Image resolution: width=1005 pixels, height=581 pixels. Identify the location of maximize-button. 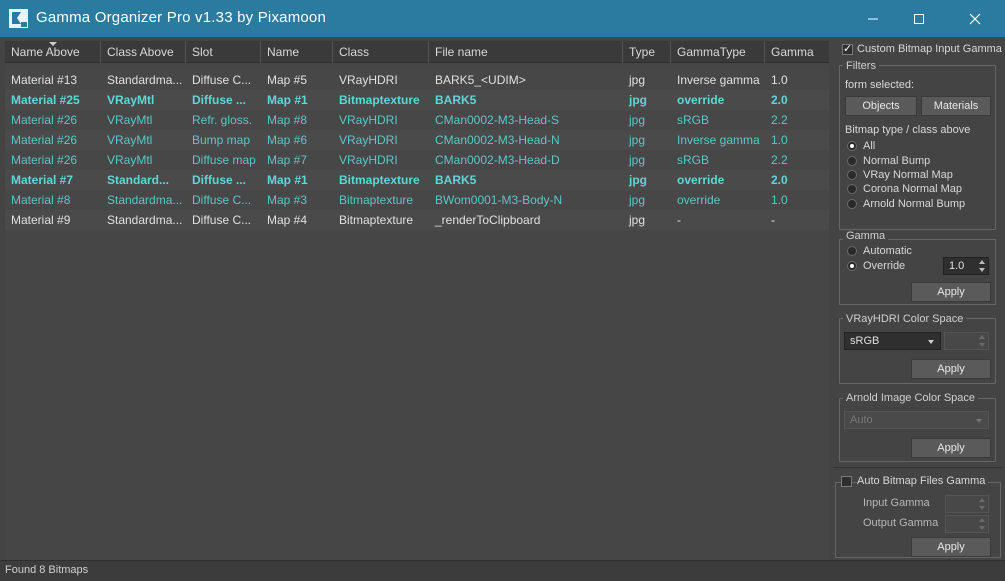
(919, 18).